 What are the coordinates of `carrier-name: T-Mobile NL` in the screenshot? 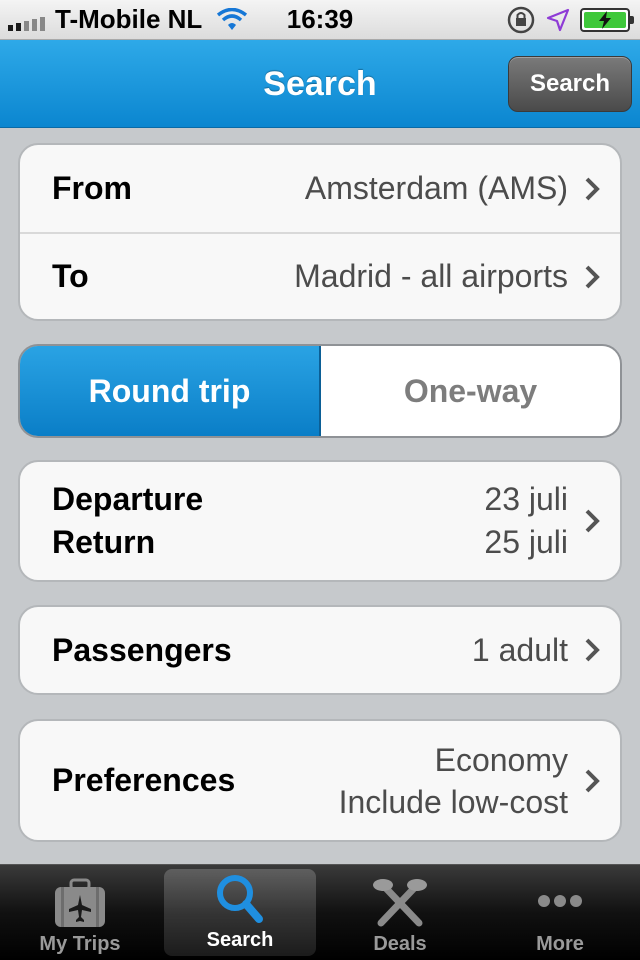 It's located at (129, 19).